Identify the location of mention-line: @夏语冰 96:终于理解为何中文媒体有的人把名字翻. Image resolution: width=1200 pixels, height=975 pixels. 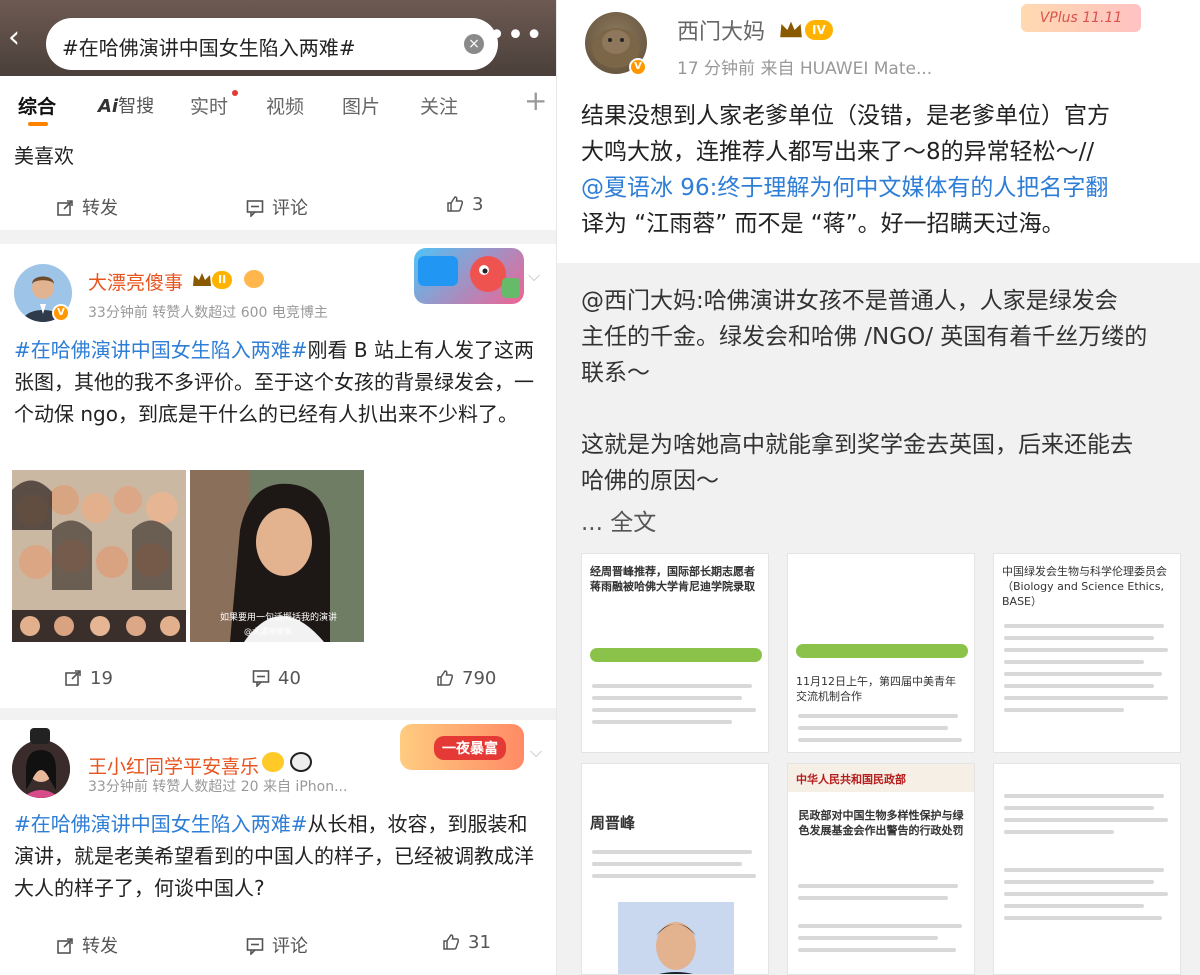
(881, 188).